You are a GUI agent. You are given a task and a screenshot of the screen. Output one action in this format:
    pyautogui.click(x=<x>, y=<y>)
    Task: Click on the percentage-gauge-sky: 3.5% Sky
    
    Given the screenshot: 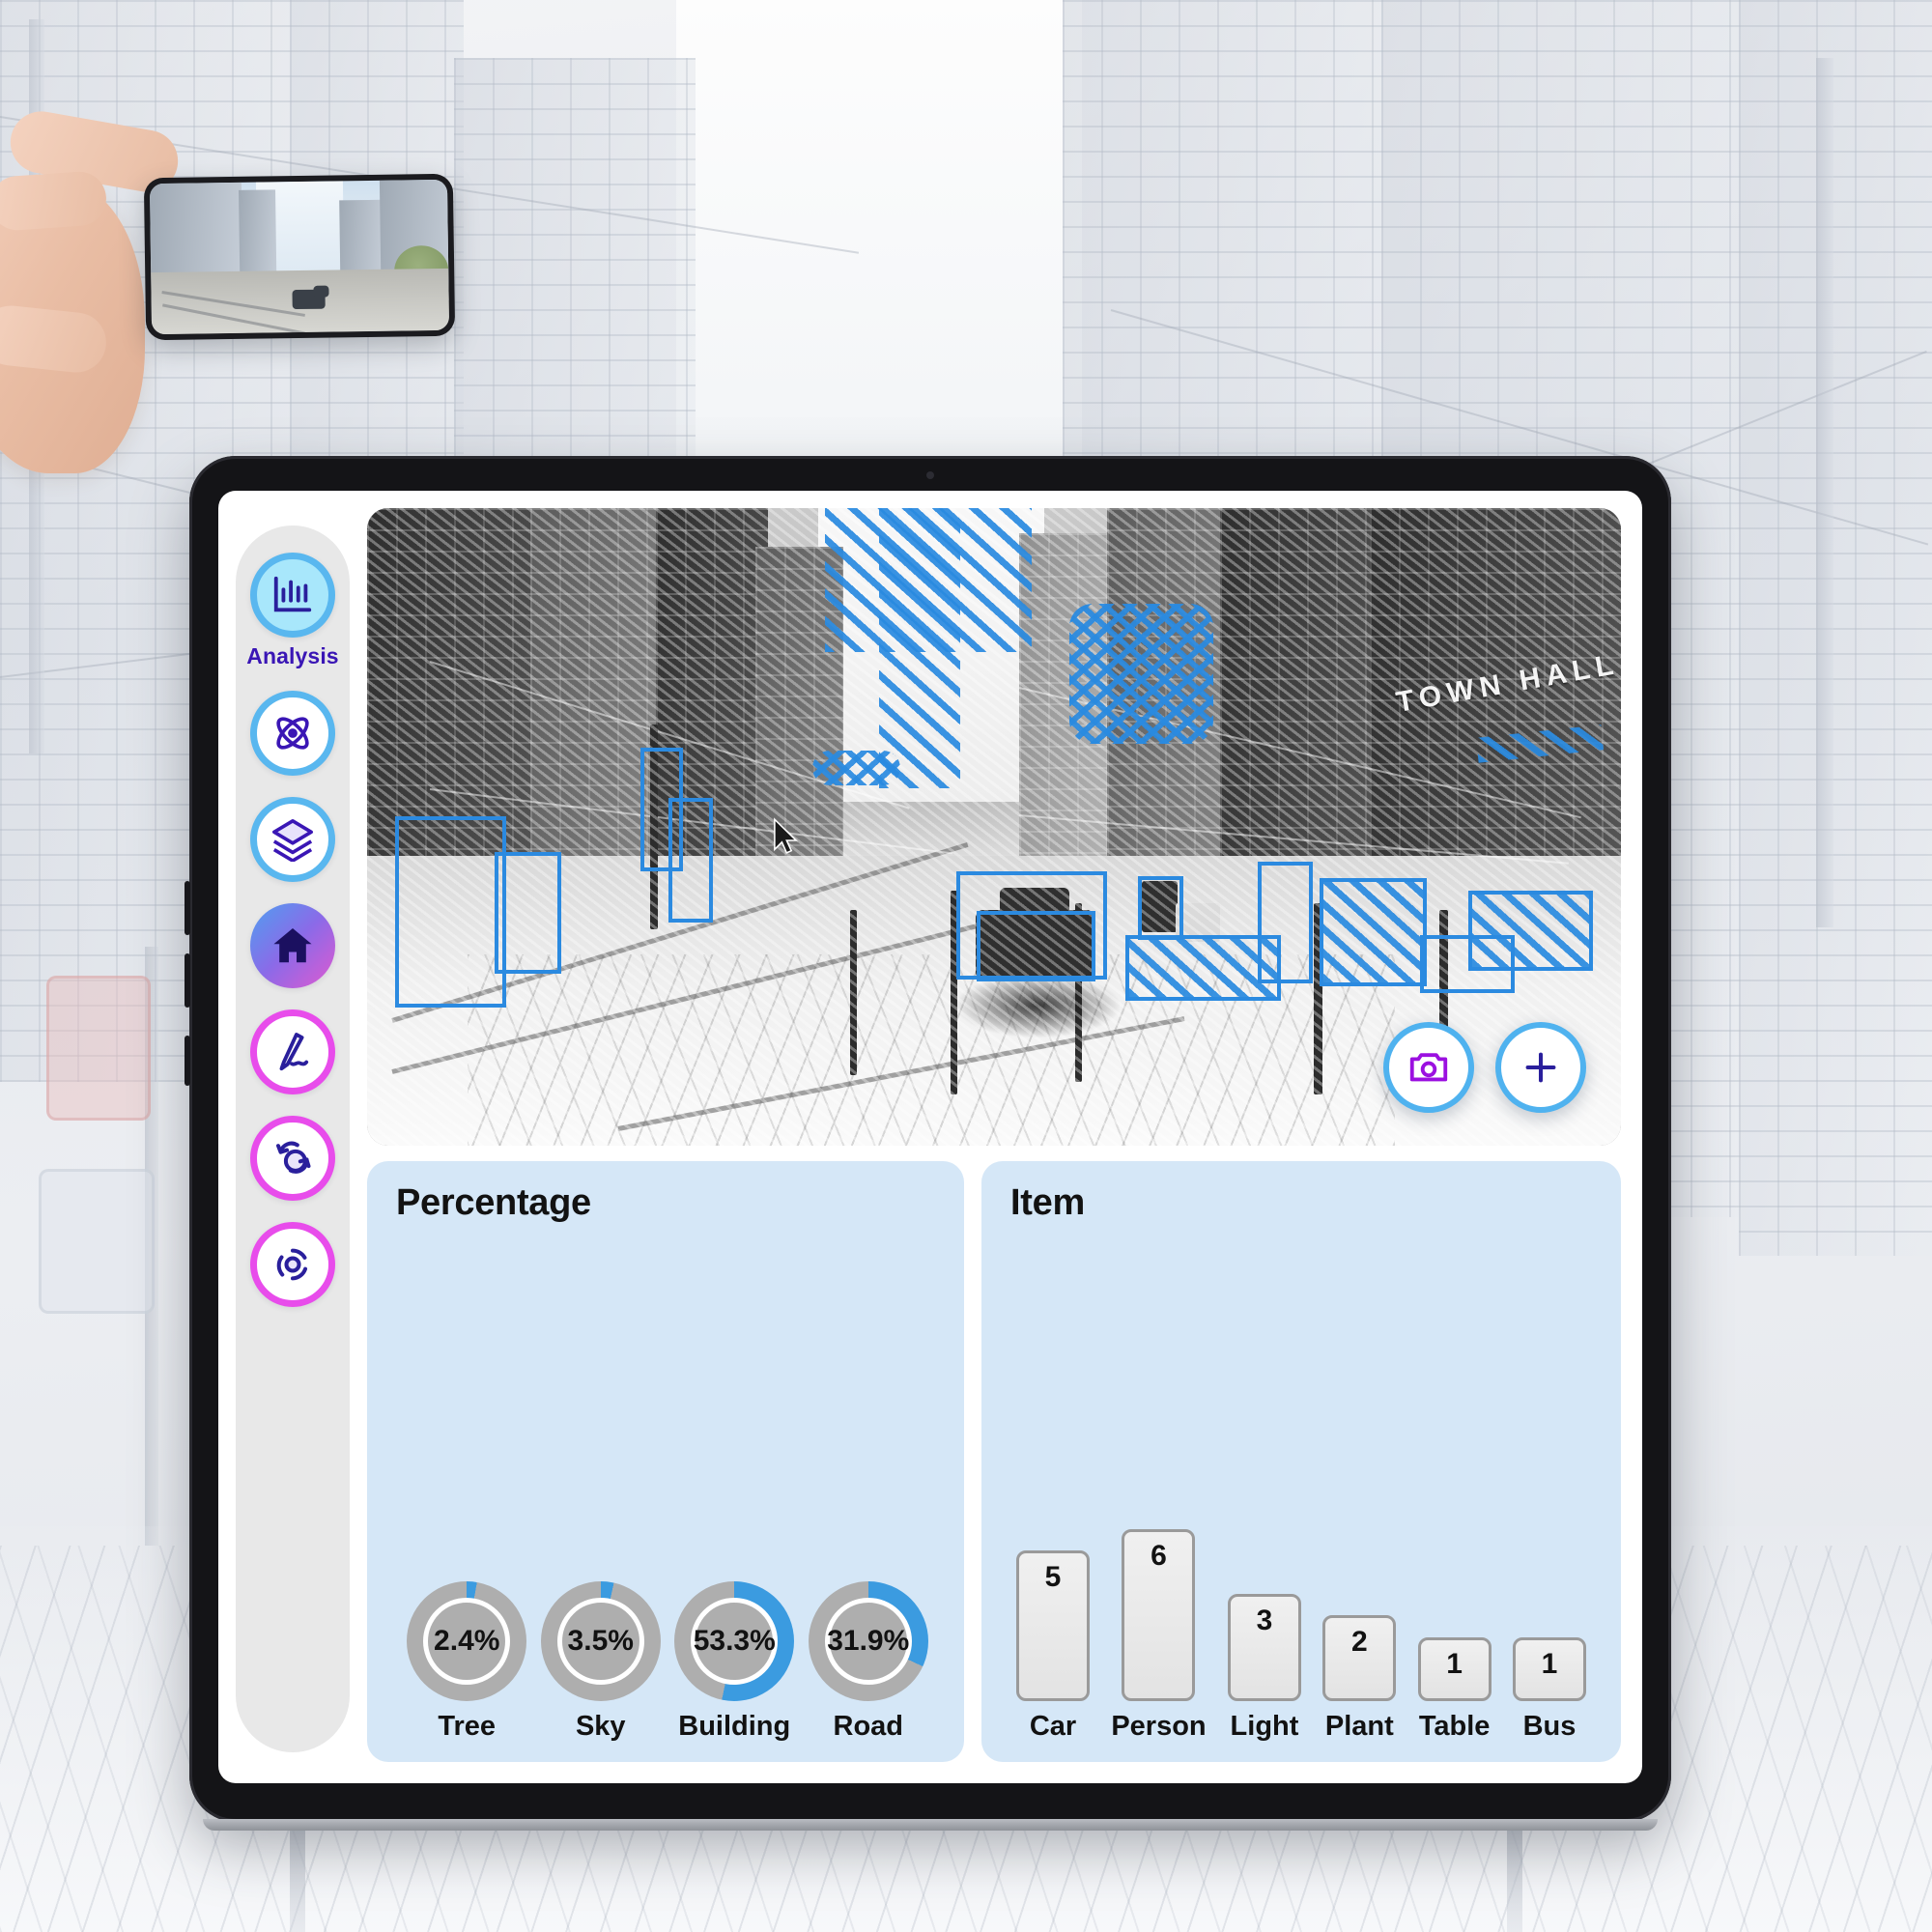 What is the action you would take?
    pyautogui.click(x=600, y=1662)
    